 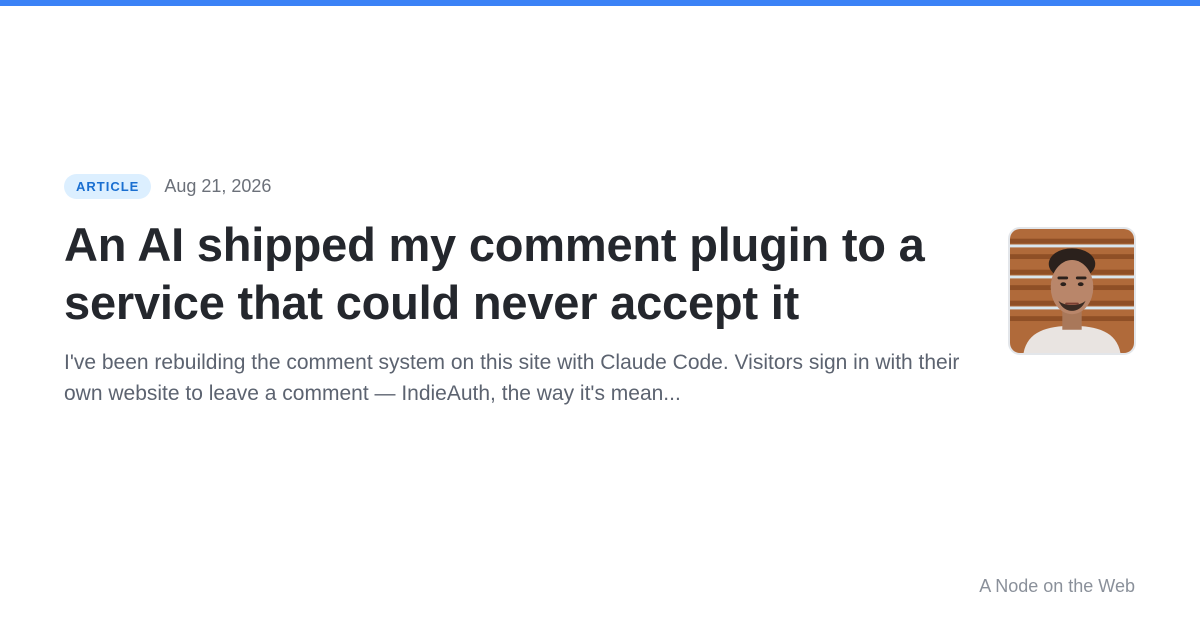 I want to click on author-photo-icon, so click(x=1072, y=291).